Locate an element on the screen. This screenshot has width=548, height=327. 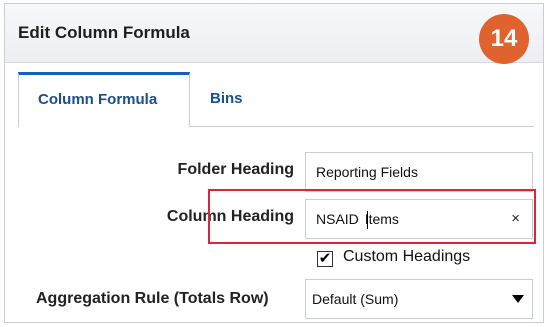
tab-bins: Bins is located at coordinates (226, 99).